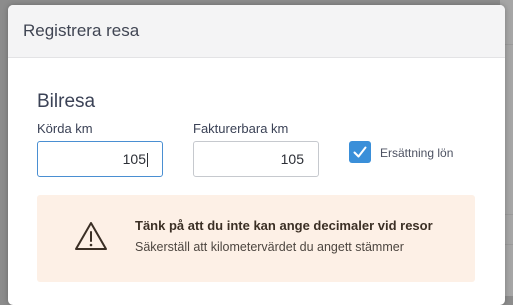 Image resolution: width=513 pixels, height=305 pixels. What do you see at coordinates (416, 153) in the screenshot?
I see `salary-compensation-label: Ersättning lön` at bounding box center [416, 153].